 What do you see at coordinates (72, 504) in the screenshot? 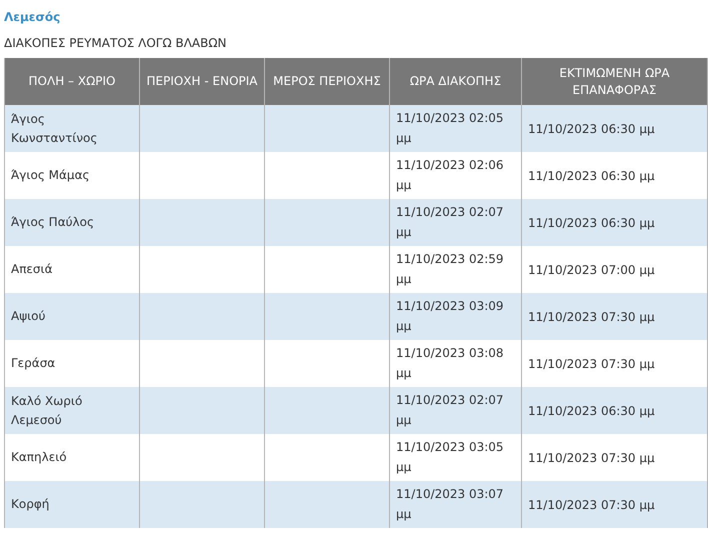
I see `table-cell: Κορφή` at bounding box center [72, 504].